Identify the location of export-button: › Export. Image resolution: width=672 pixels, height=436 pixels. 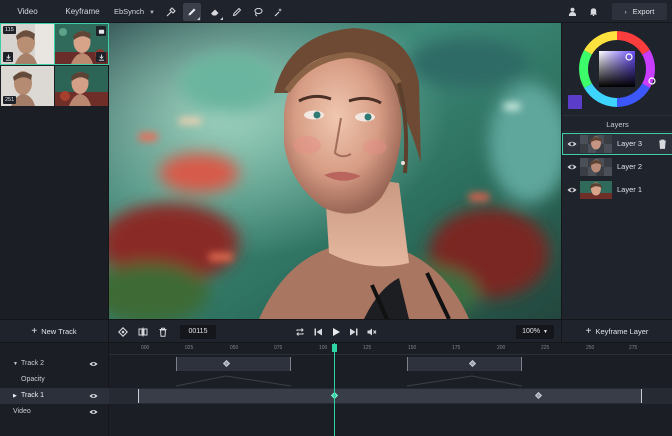
(639, 11).